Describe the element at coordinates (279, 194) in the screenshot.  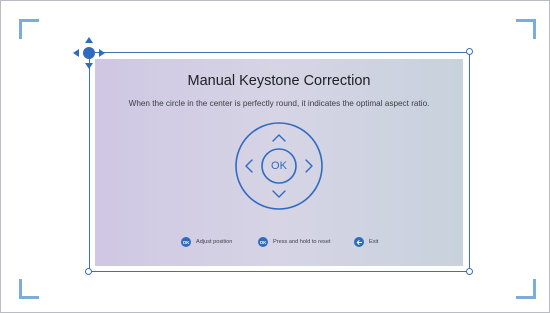
I see `down-arrow-icon` at that location.